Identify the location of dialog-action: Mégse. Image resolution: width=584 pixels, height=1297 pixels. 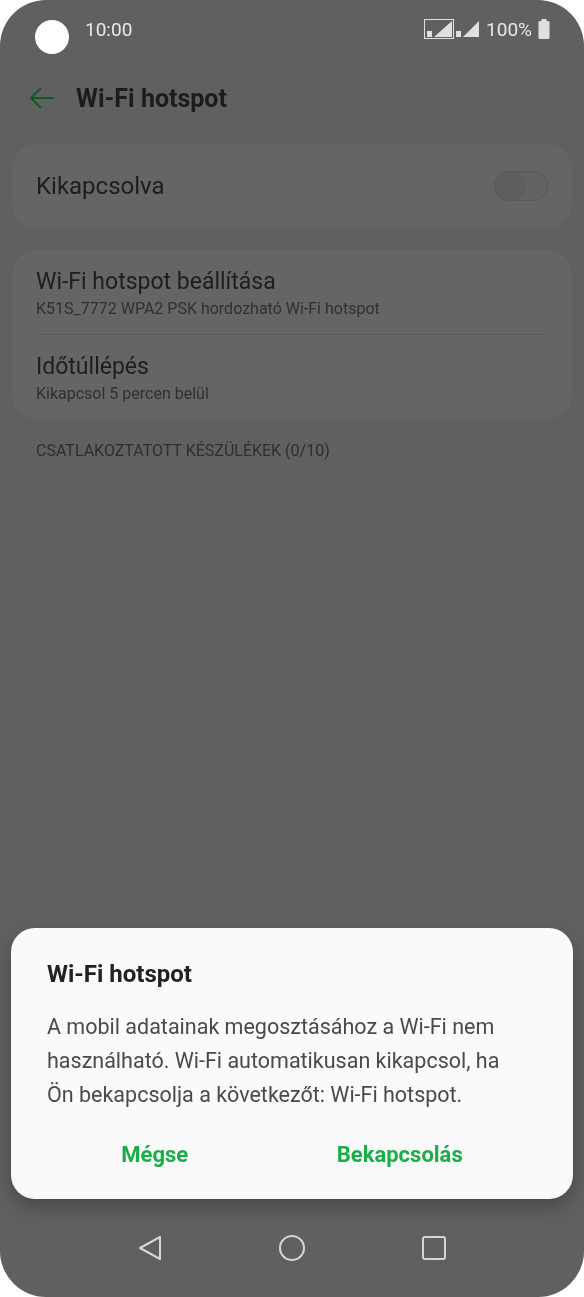
(155, 1154).